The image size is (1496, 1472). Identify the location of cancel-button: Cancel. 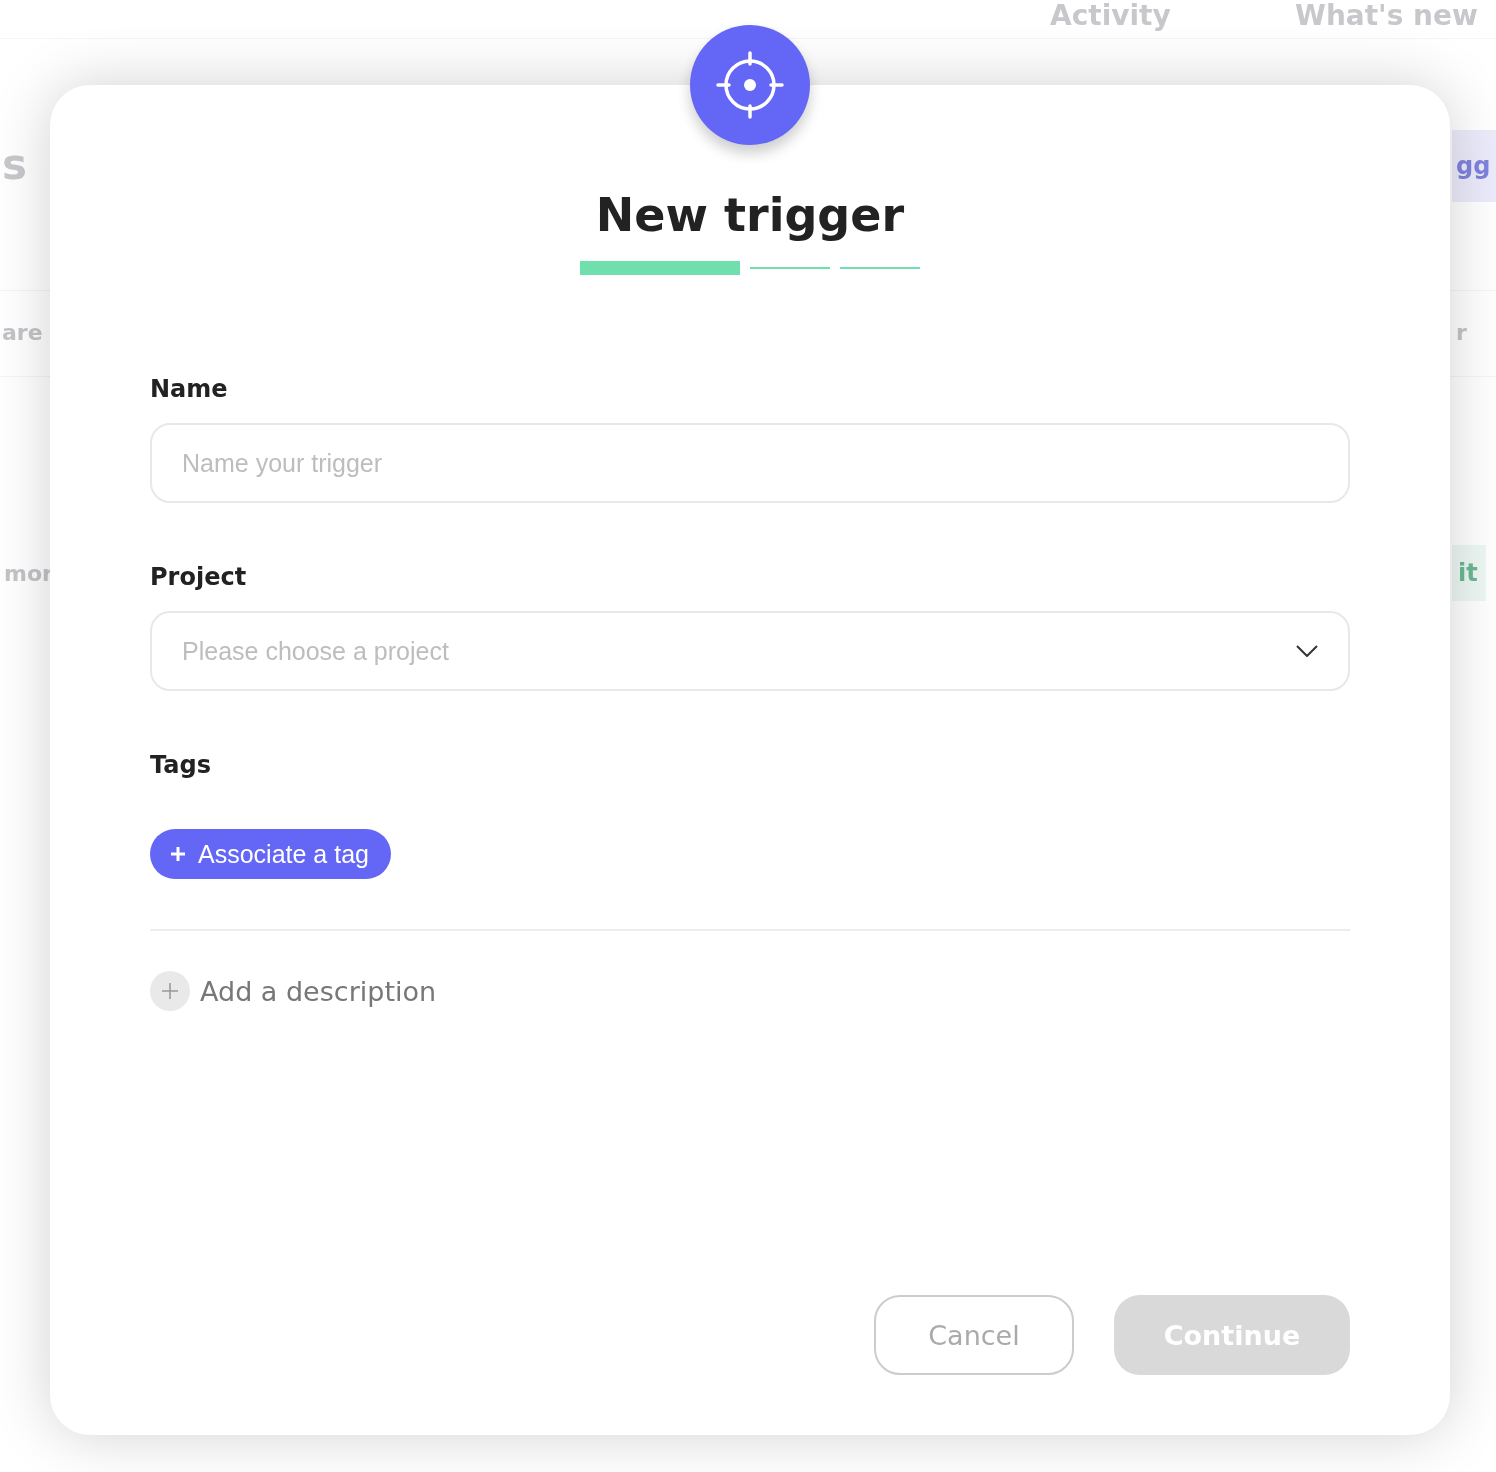
(974, 1335).